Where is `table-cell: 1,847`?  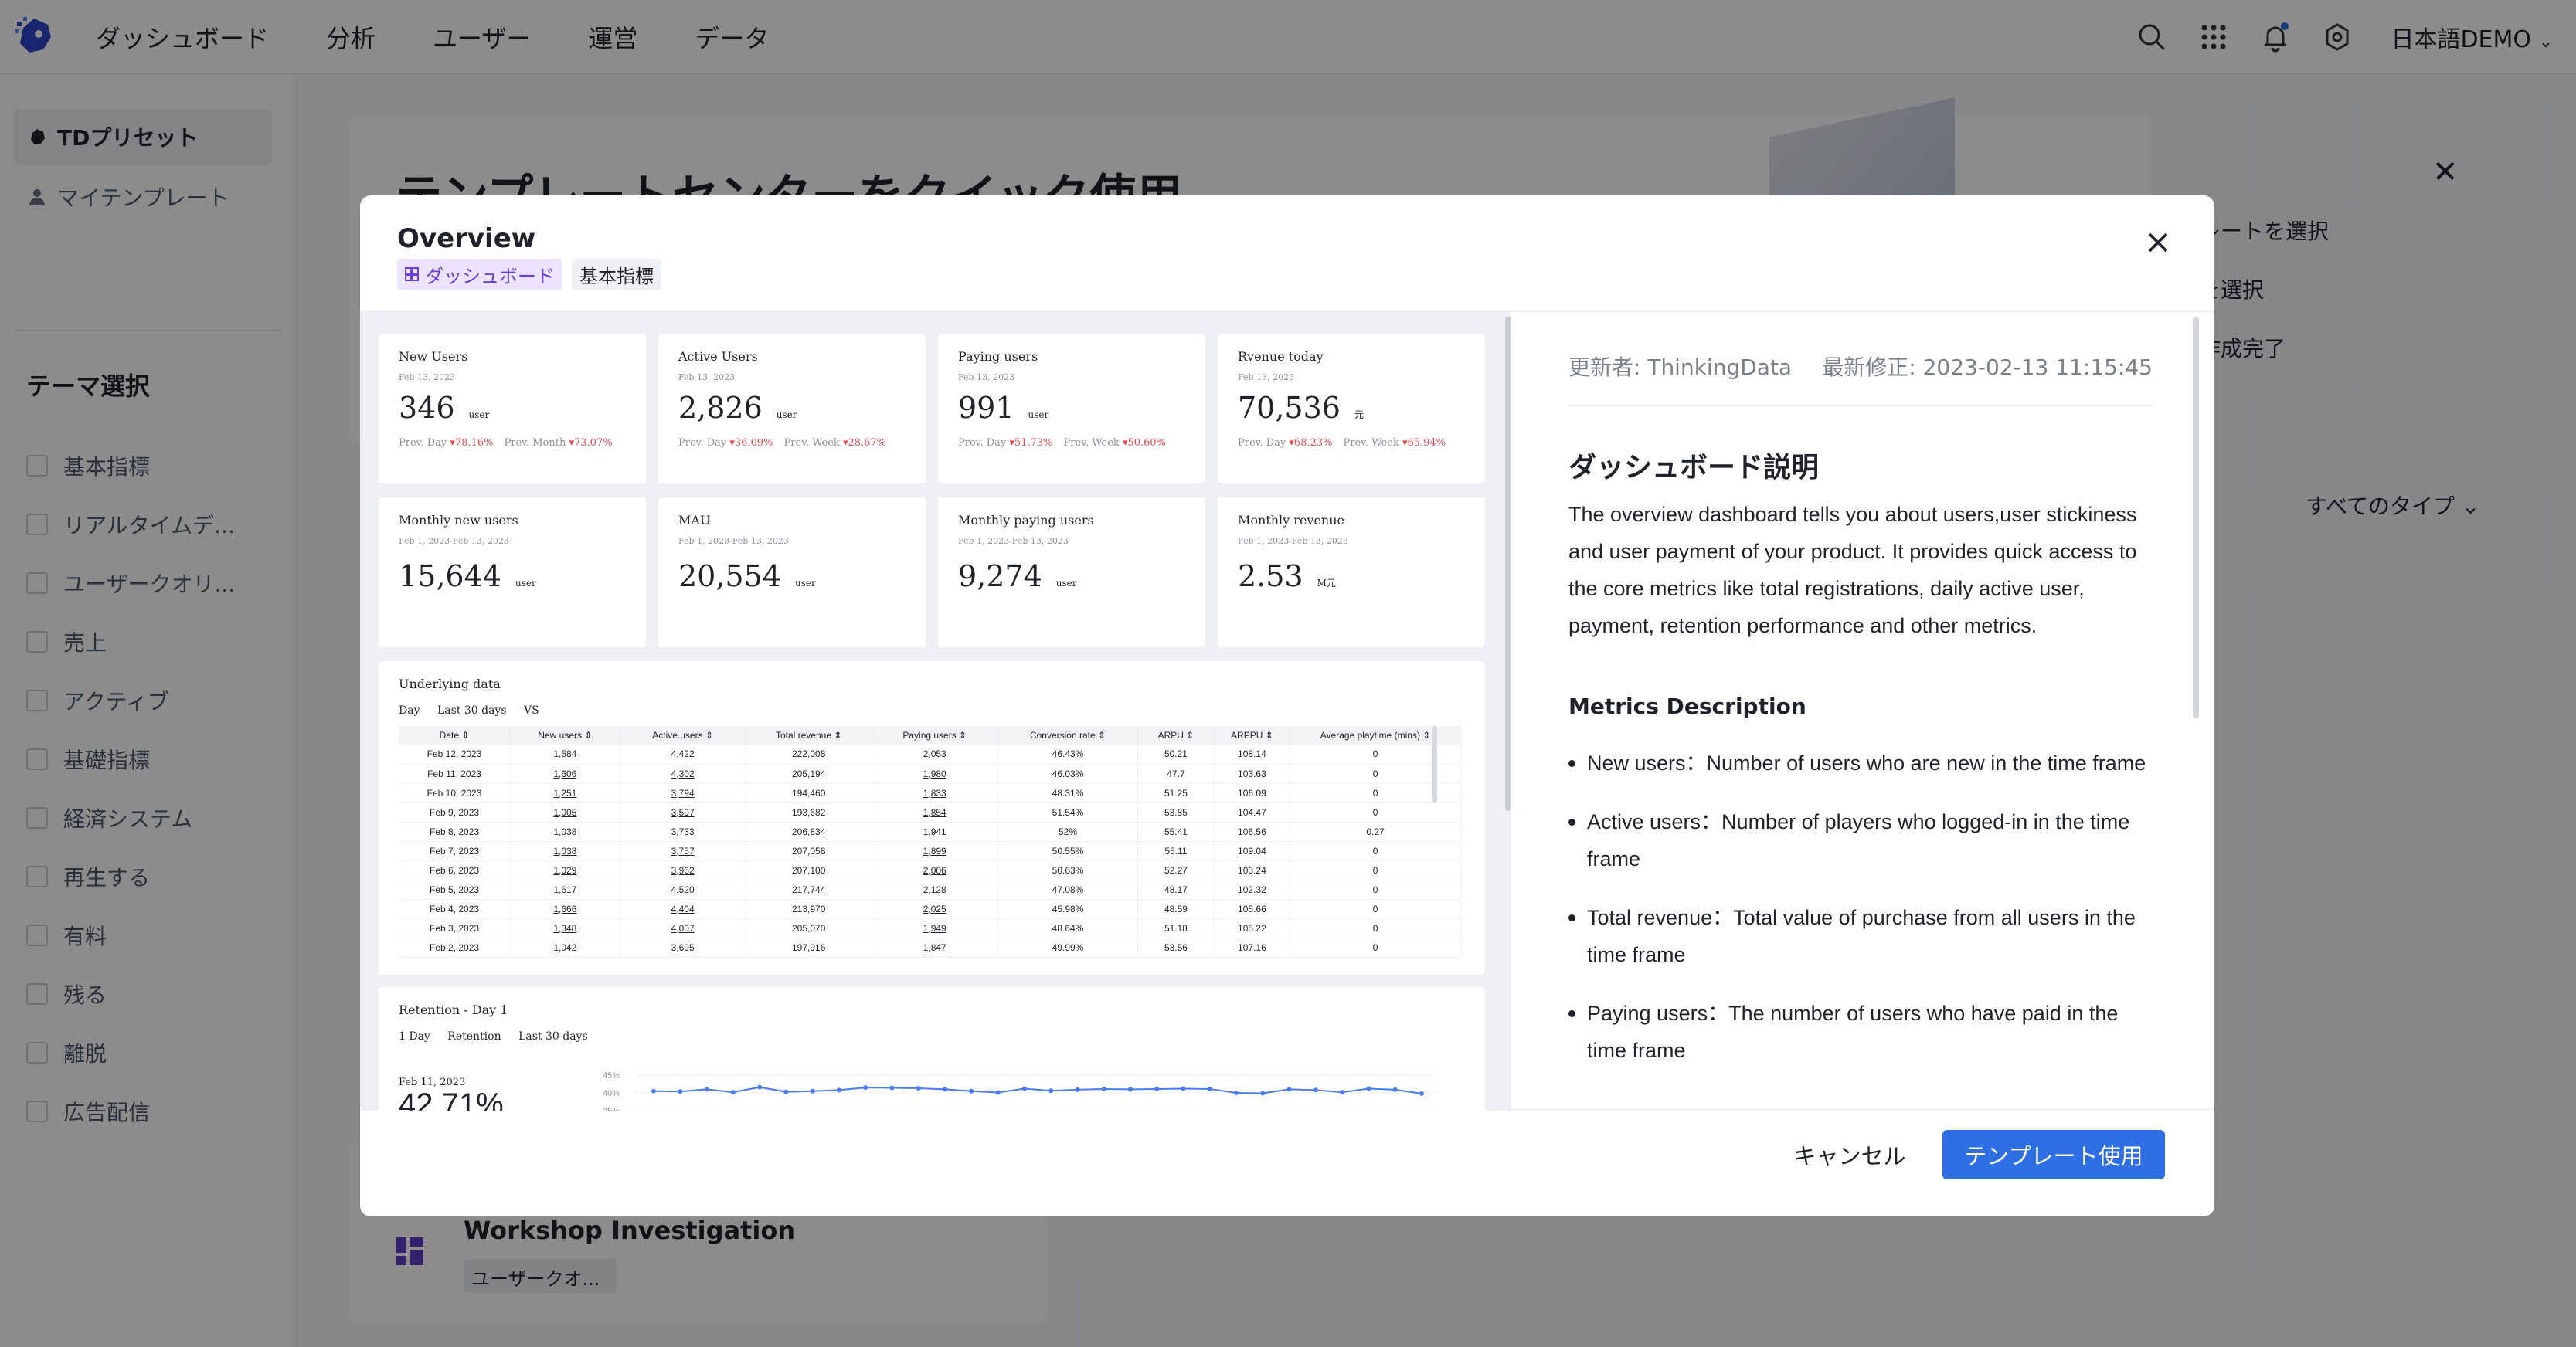
table-cell: 1,847 is located at coordinates (935, 948).